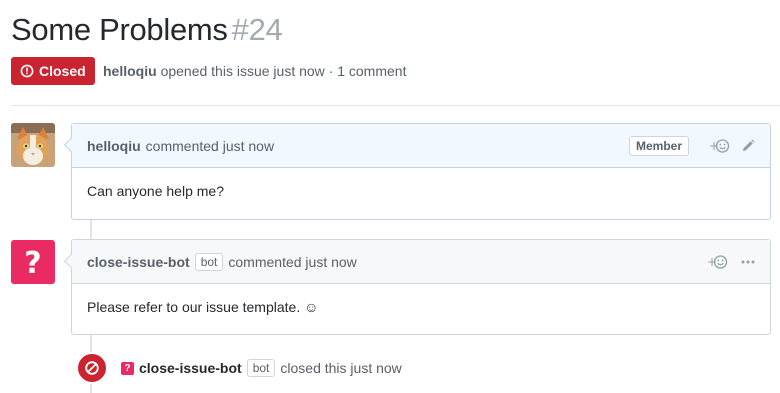  I want to click on circle-slash-icon, so click(92, 368).